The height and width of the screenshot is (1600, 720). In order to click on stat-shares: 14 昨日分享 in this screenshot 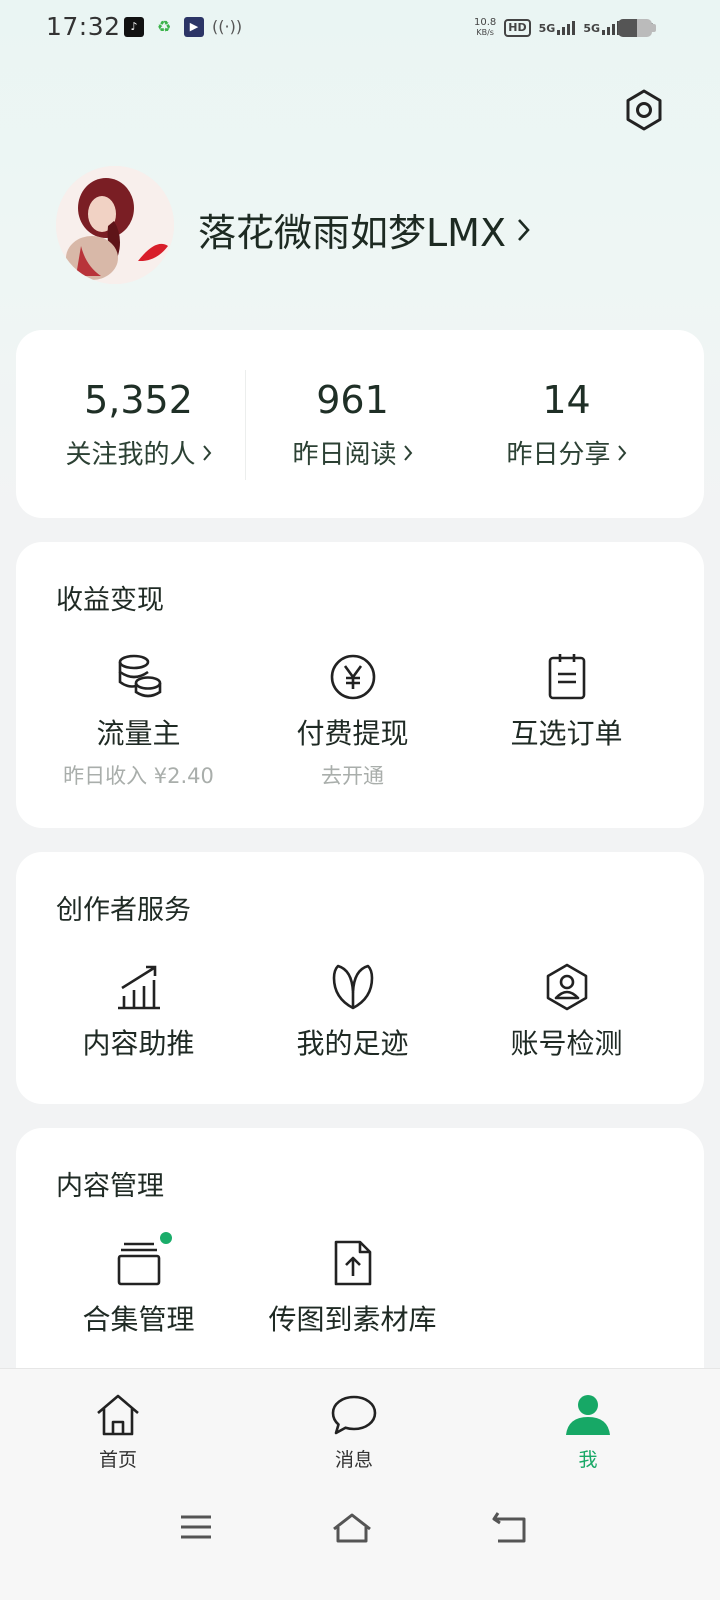, I will do `click(566, 424)`.